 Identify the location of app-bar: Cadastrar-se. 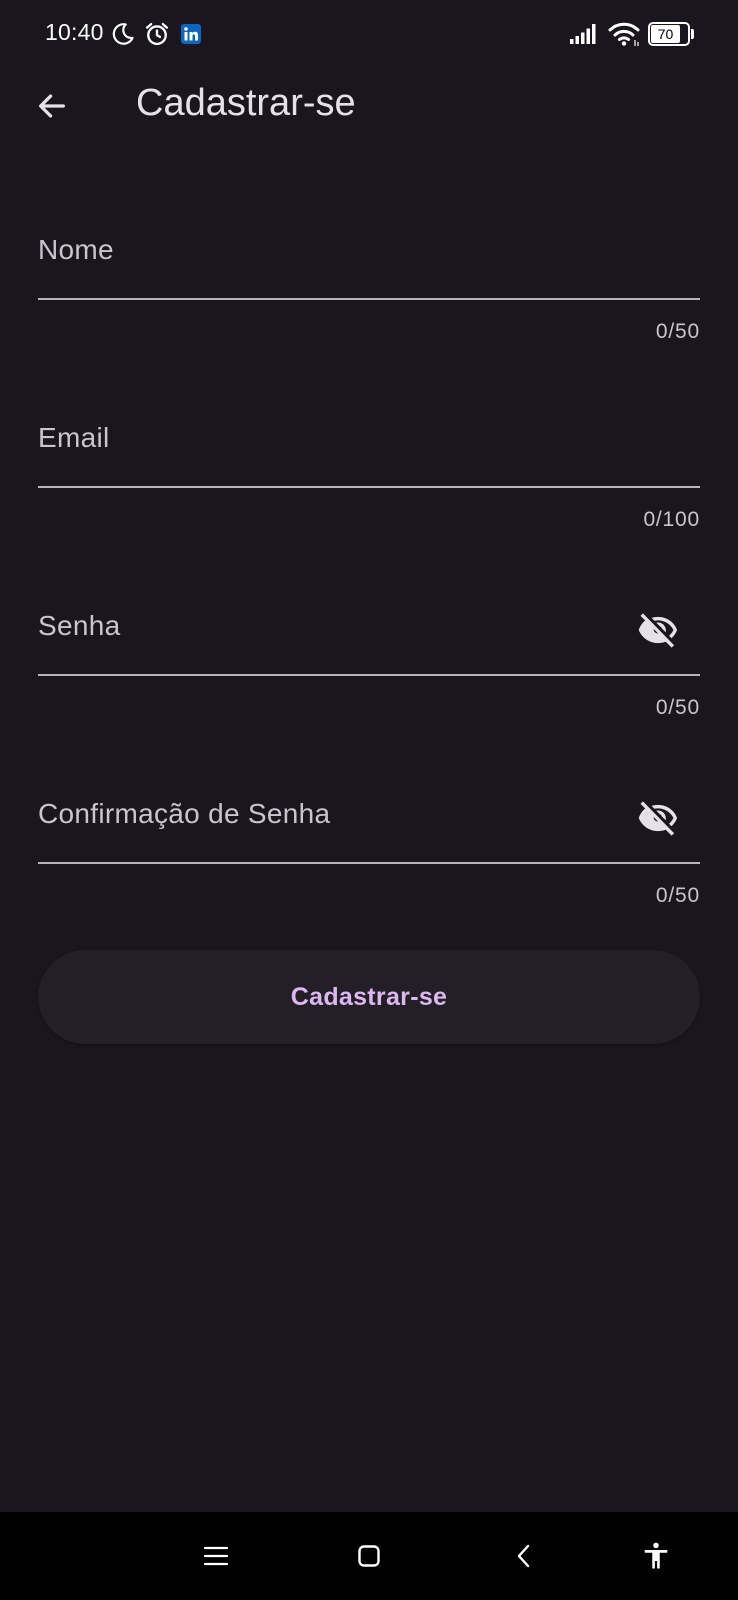
(369, 106).